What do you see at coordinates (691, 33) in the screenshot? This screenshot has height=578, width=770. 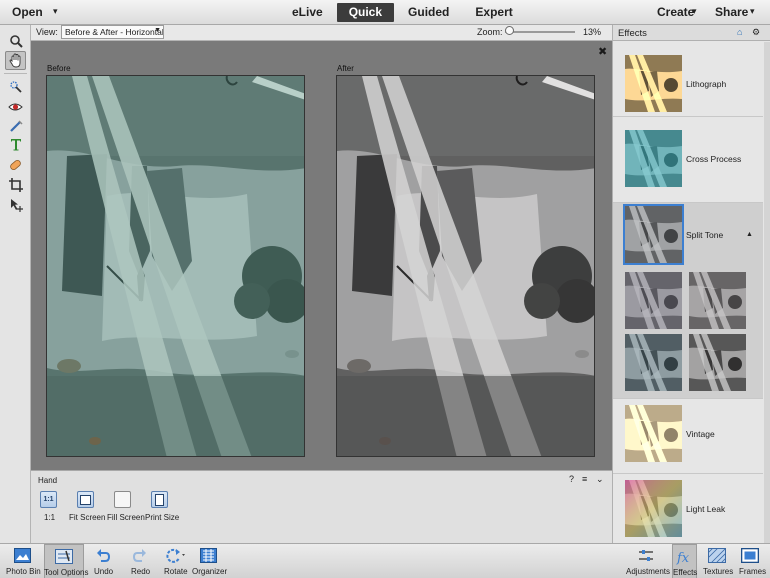 I see `effects-header: Effects ⌂ ⚙` at bounding box center [691, 33].